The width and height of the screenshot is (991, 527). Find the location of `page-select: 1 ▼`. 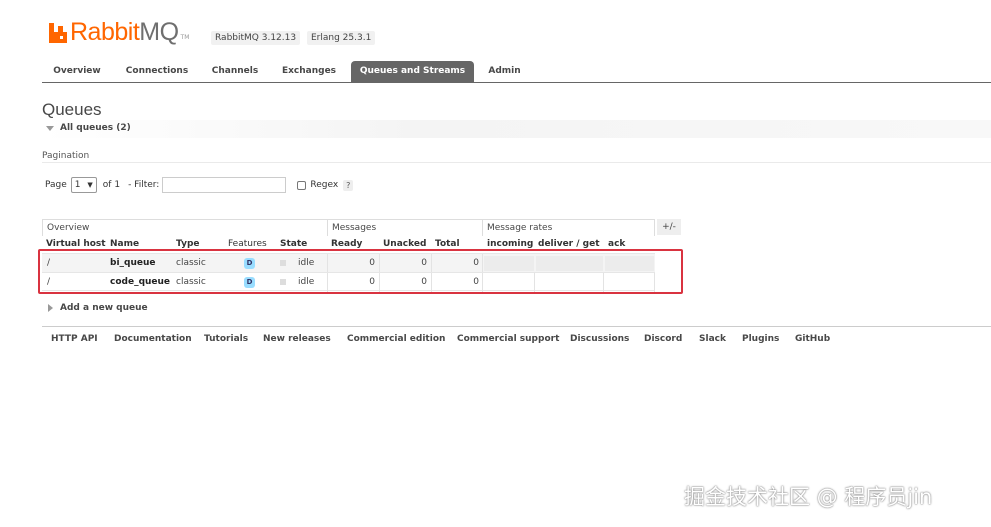

page-select: 1 ▼ is located at coordinates (83, 185).